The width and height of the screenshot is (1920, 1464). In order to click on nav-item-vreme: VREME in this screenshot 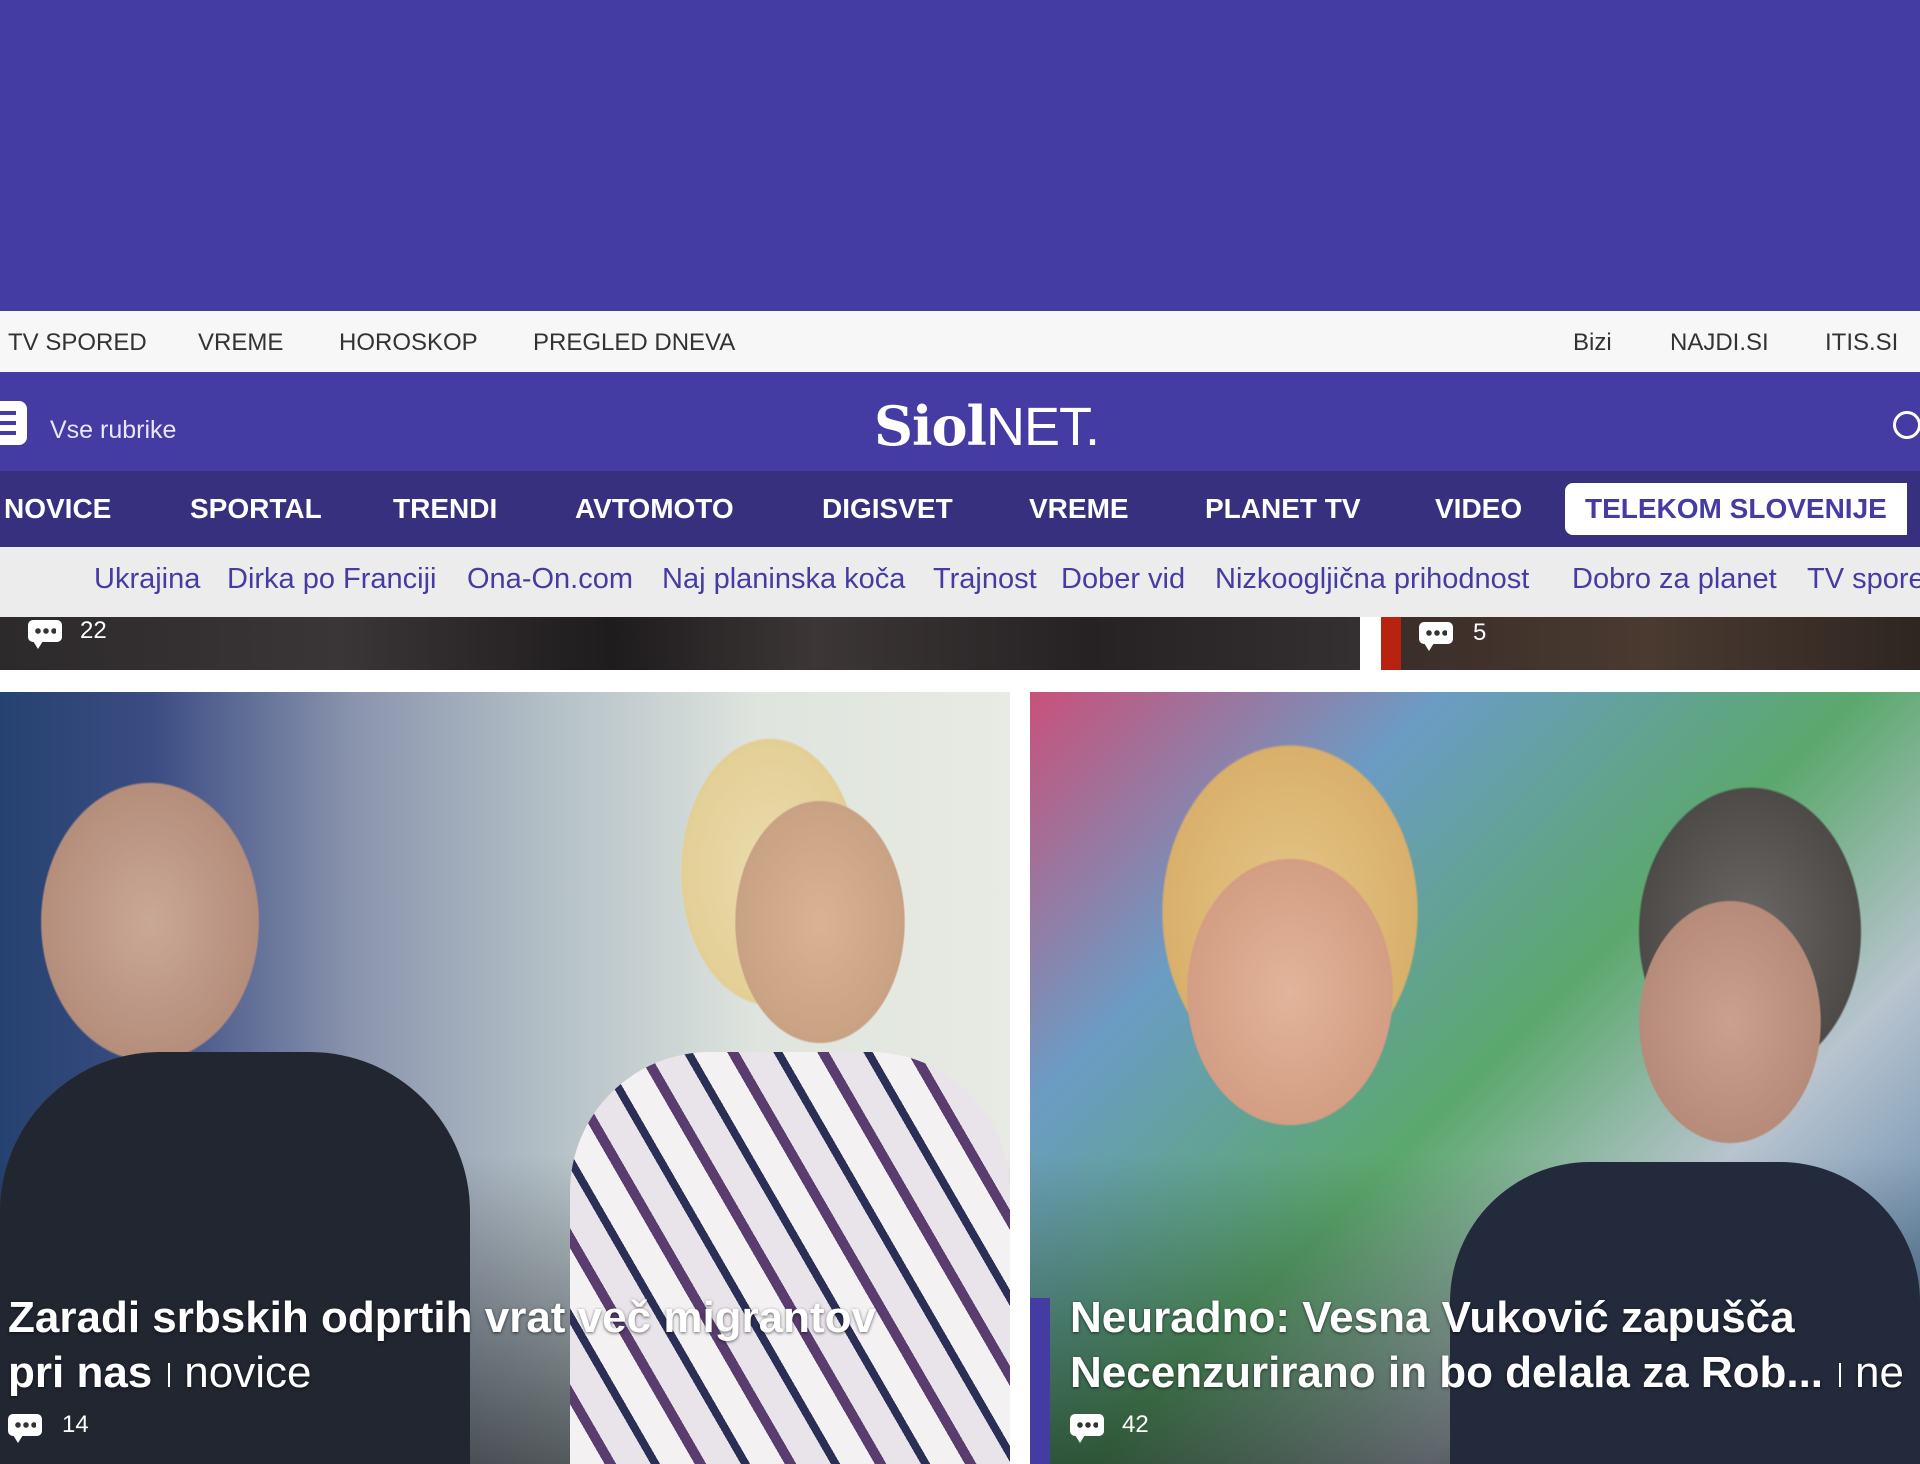, I will do `click(1079, 509)`.